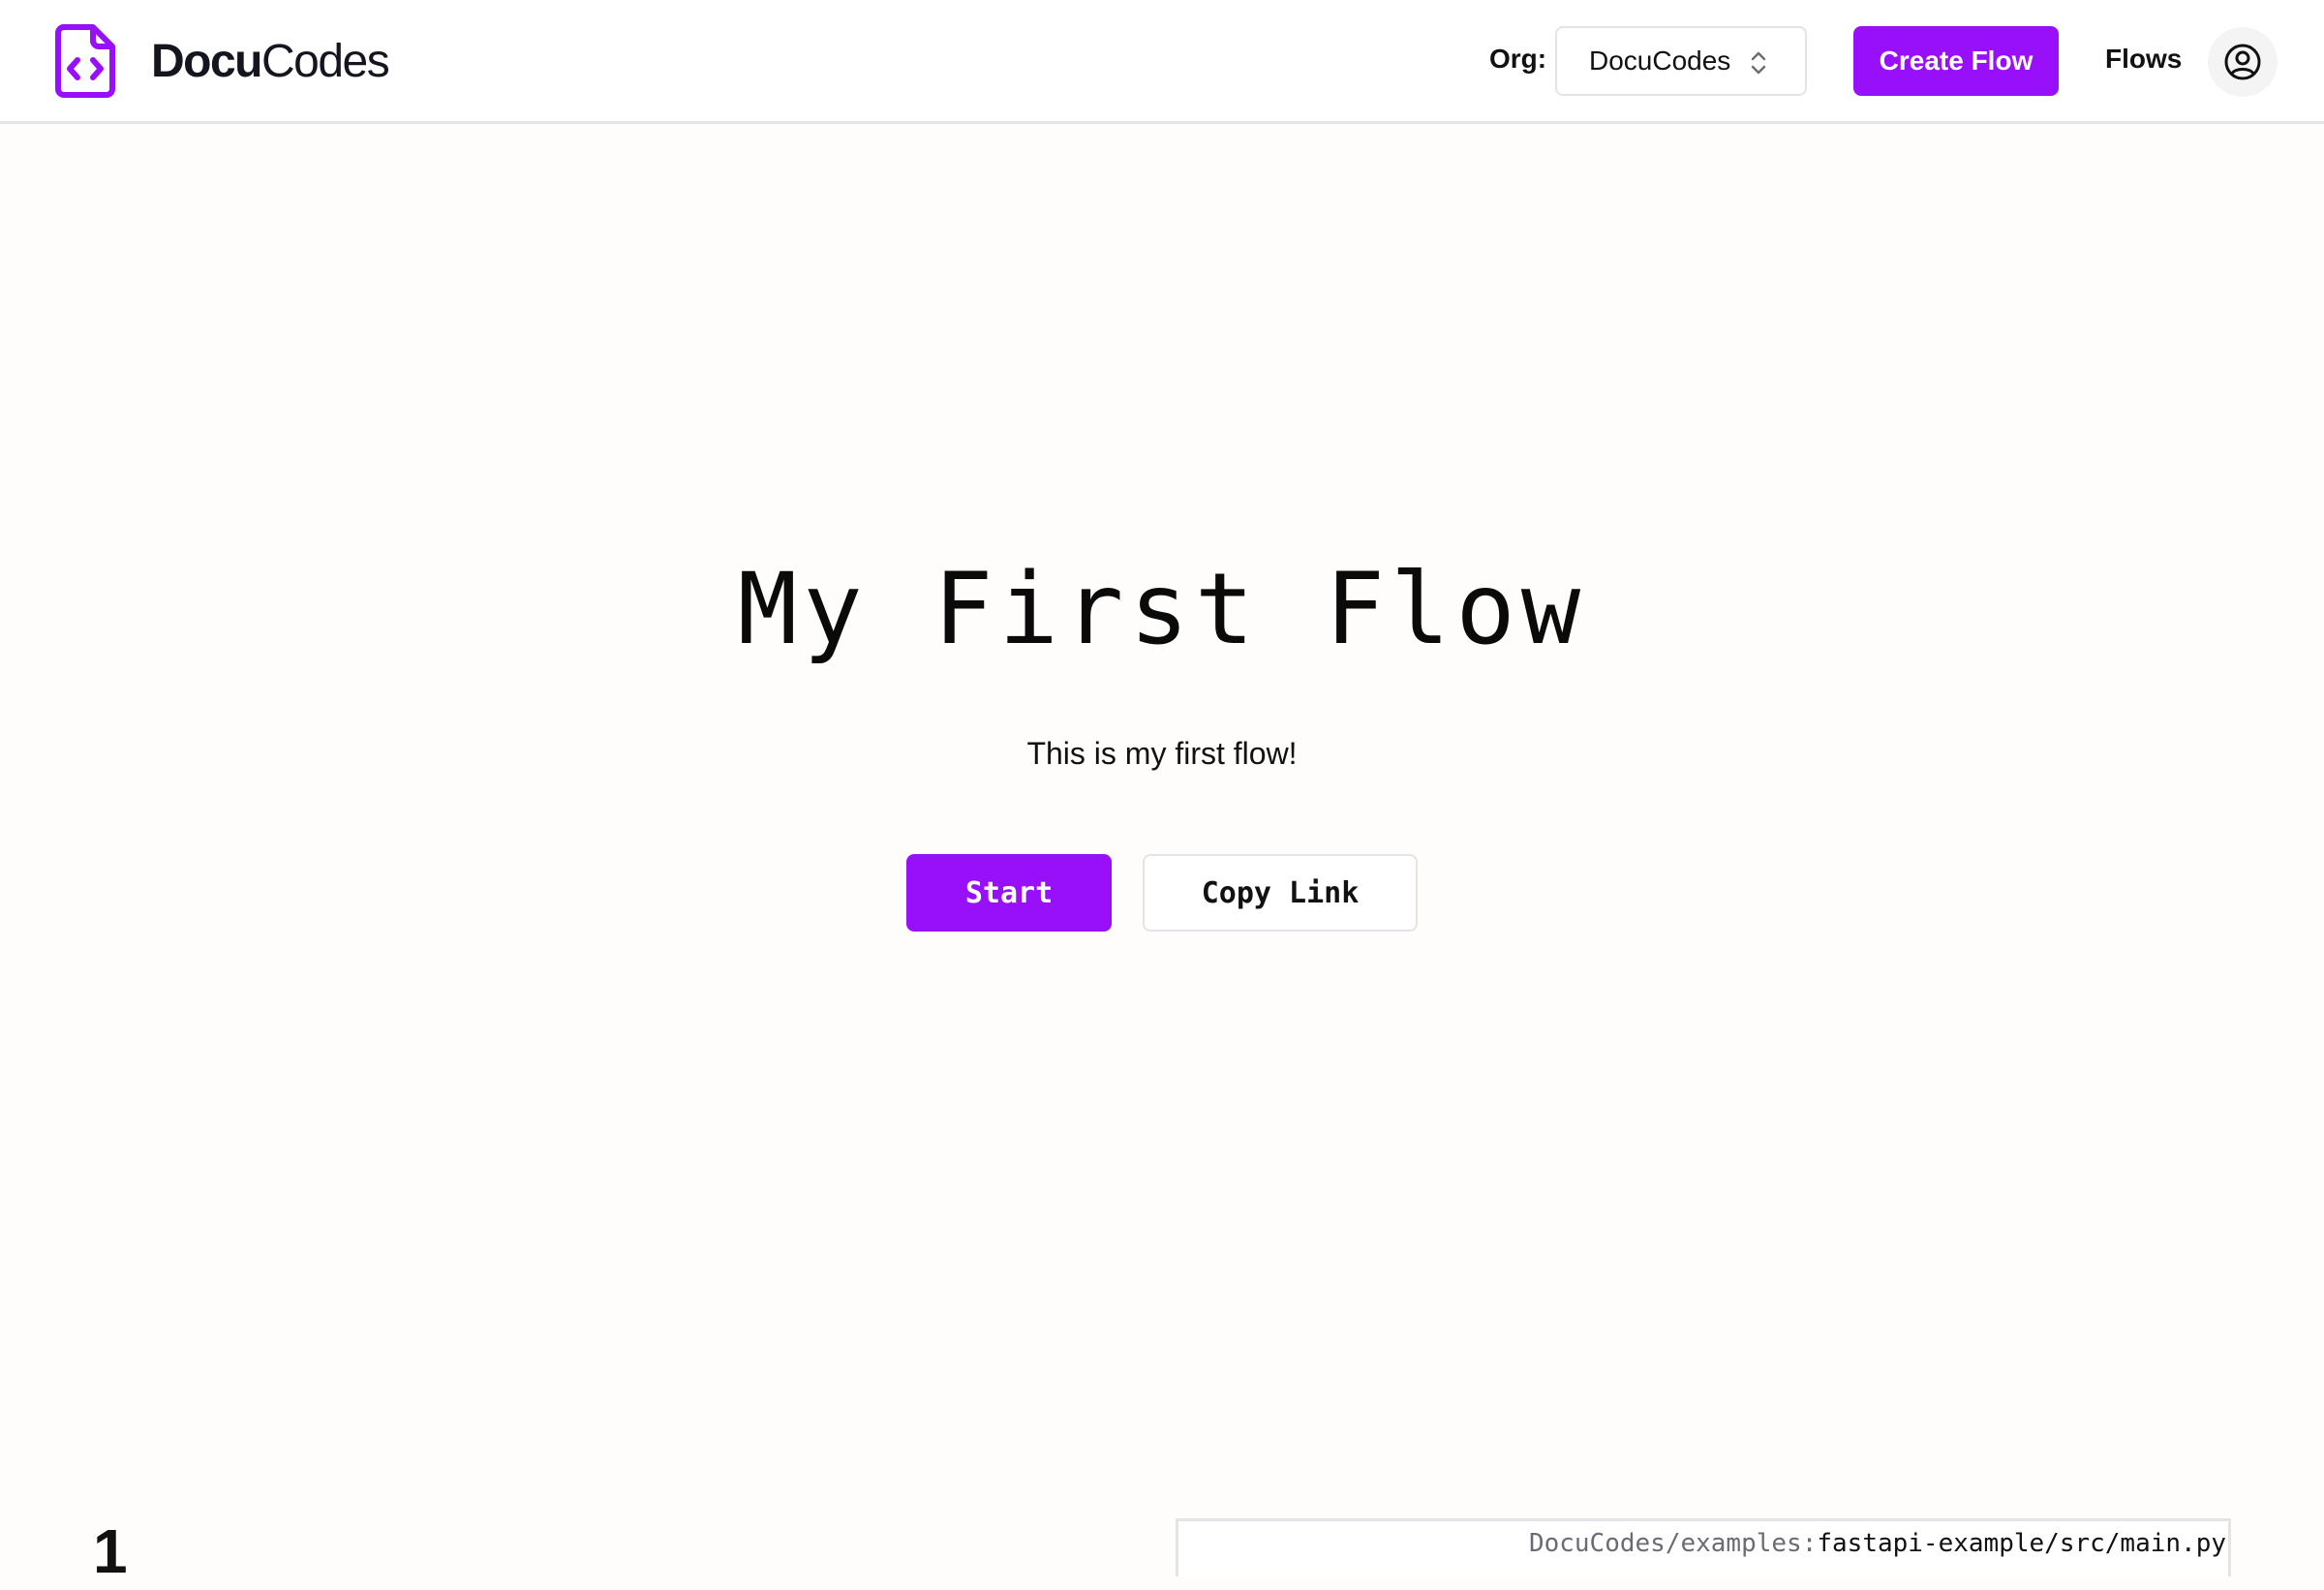  I want to click on brand-logo: DocuCodes, so click(222, 61).